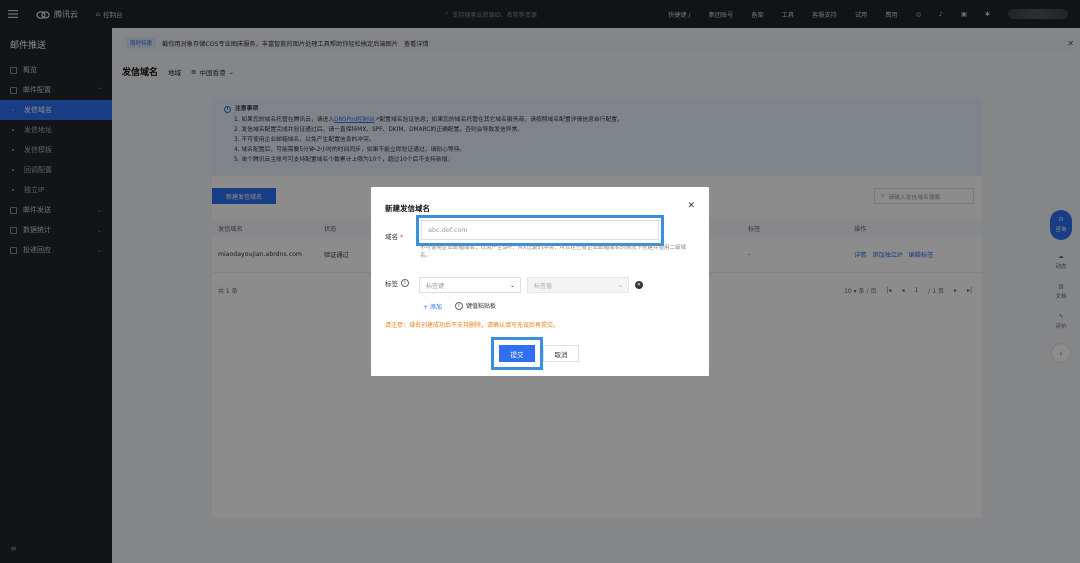 Image resolution: width=1080 pixels, height=563 pixels. Describe the element at coordinates (432, 306) in the screenshot. I see `add-tag-button: + 添加` at that location.